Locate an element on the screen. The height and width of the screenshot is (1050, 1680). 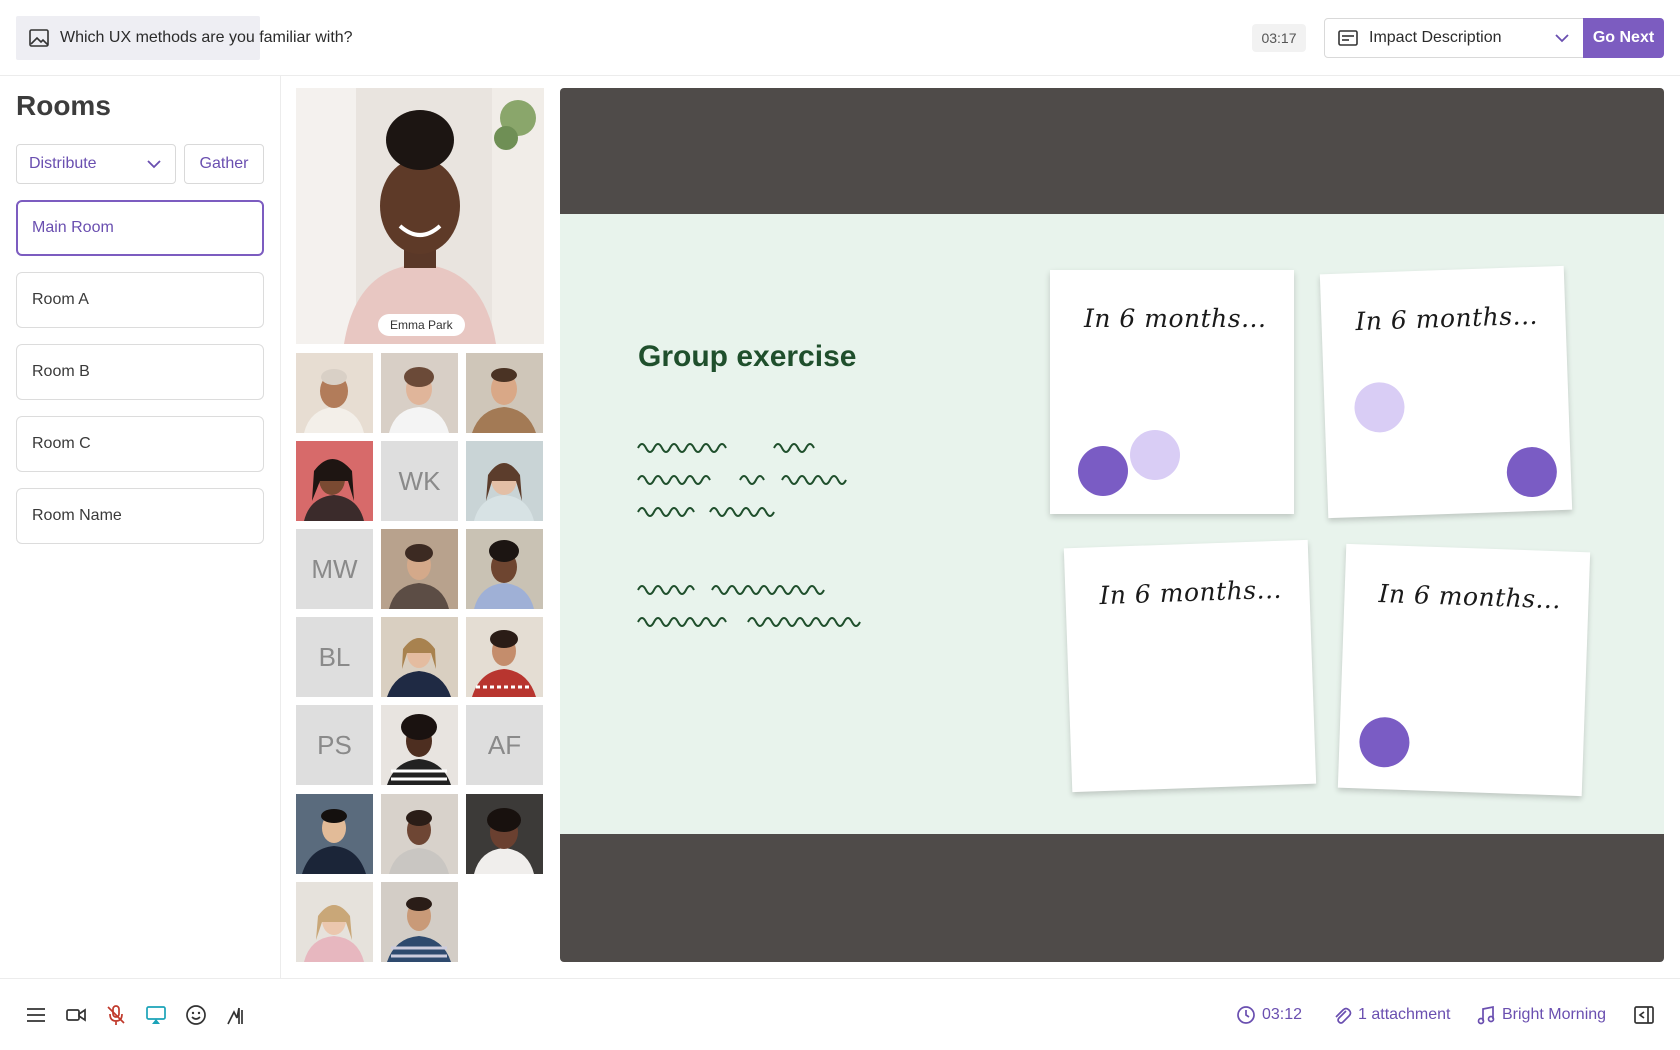
music-link: Bright Morning is located at coordinates (1541, 1015).